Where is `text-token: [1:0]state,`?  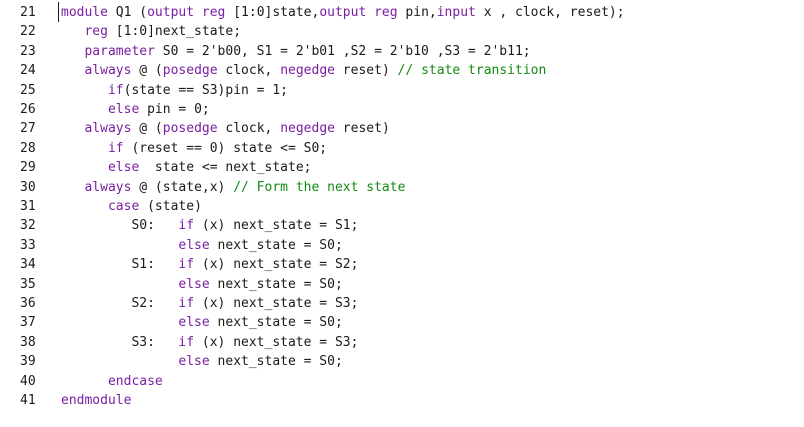
text-token: [1:0]state, is located at coordinates (272, 12).